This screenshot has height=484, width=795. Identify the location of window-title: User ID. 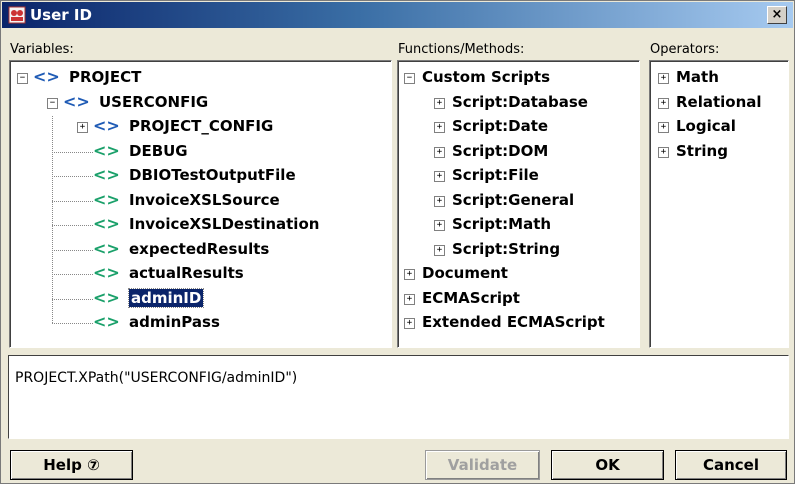
(61, 15).